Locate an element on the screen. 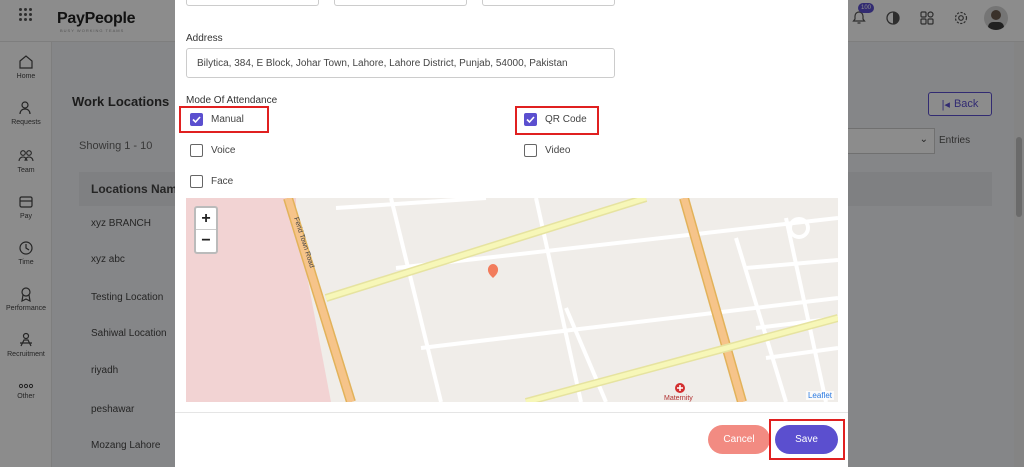 The image size is (1024, 467). save-highlight is located at coordinates (807, 439).